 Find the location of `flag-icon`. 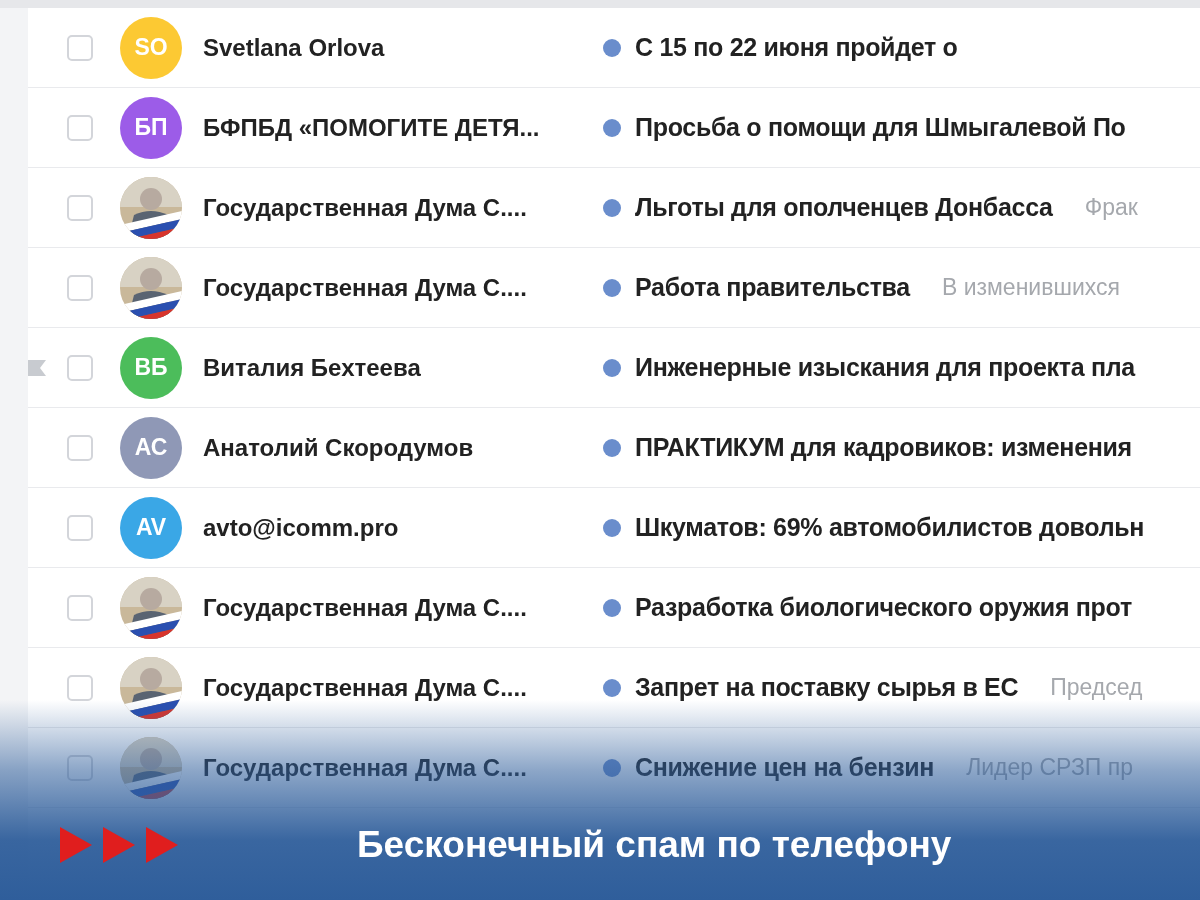

flag-icon is located at coordinates (37, 367).